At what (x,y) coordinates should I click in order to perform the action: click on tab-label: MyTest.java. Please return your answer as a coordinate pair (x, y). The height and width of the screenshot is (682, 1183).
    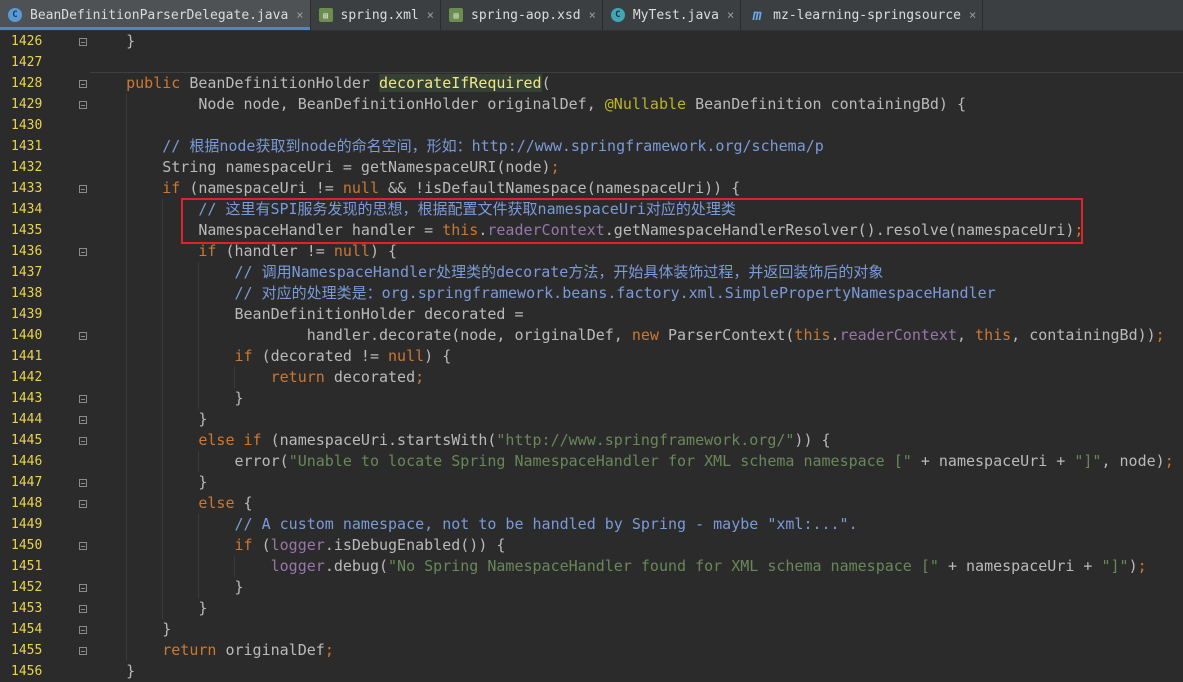
    Looking at the image, I should click on (675, 15).